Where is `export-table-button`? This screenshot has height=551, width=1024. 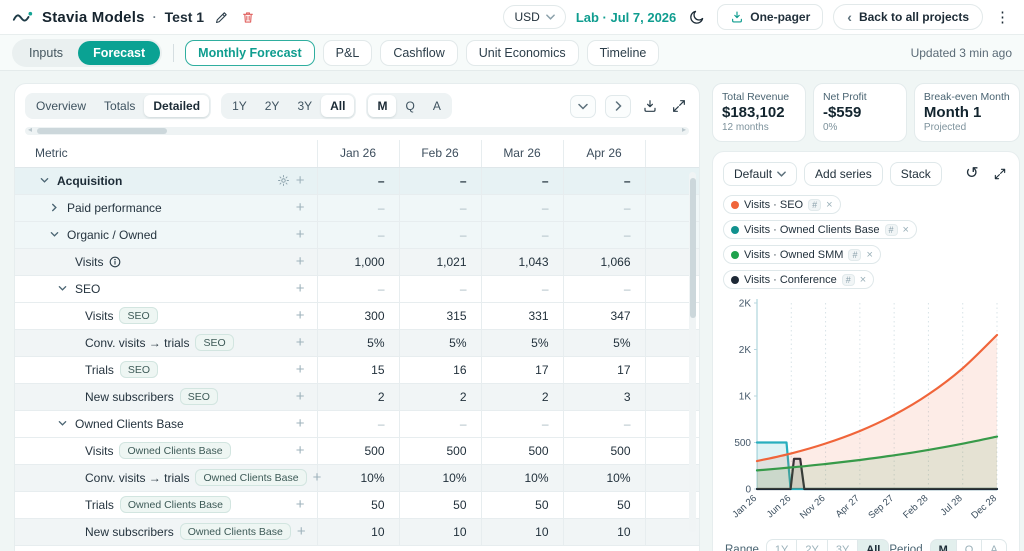 export-table-button is located at coordinates (650, 106).